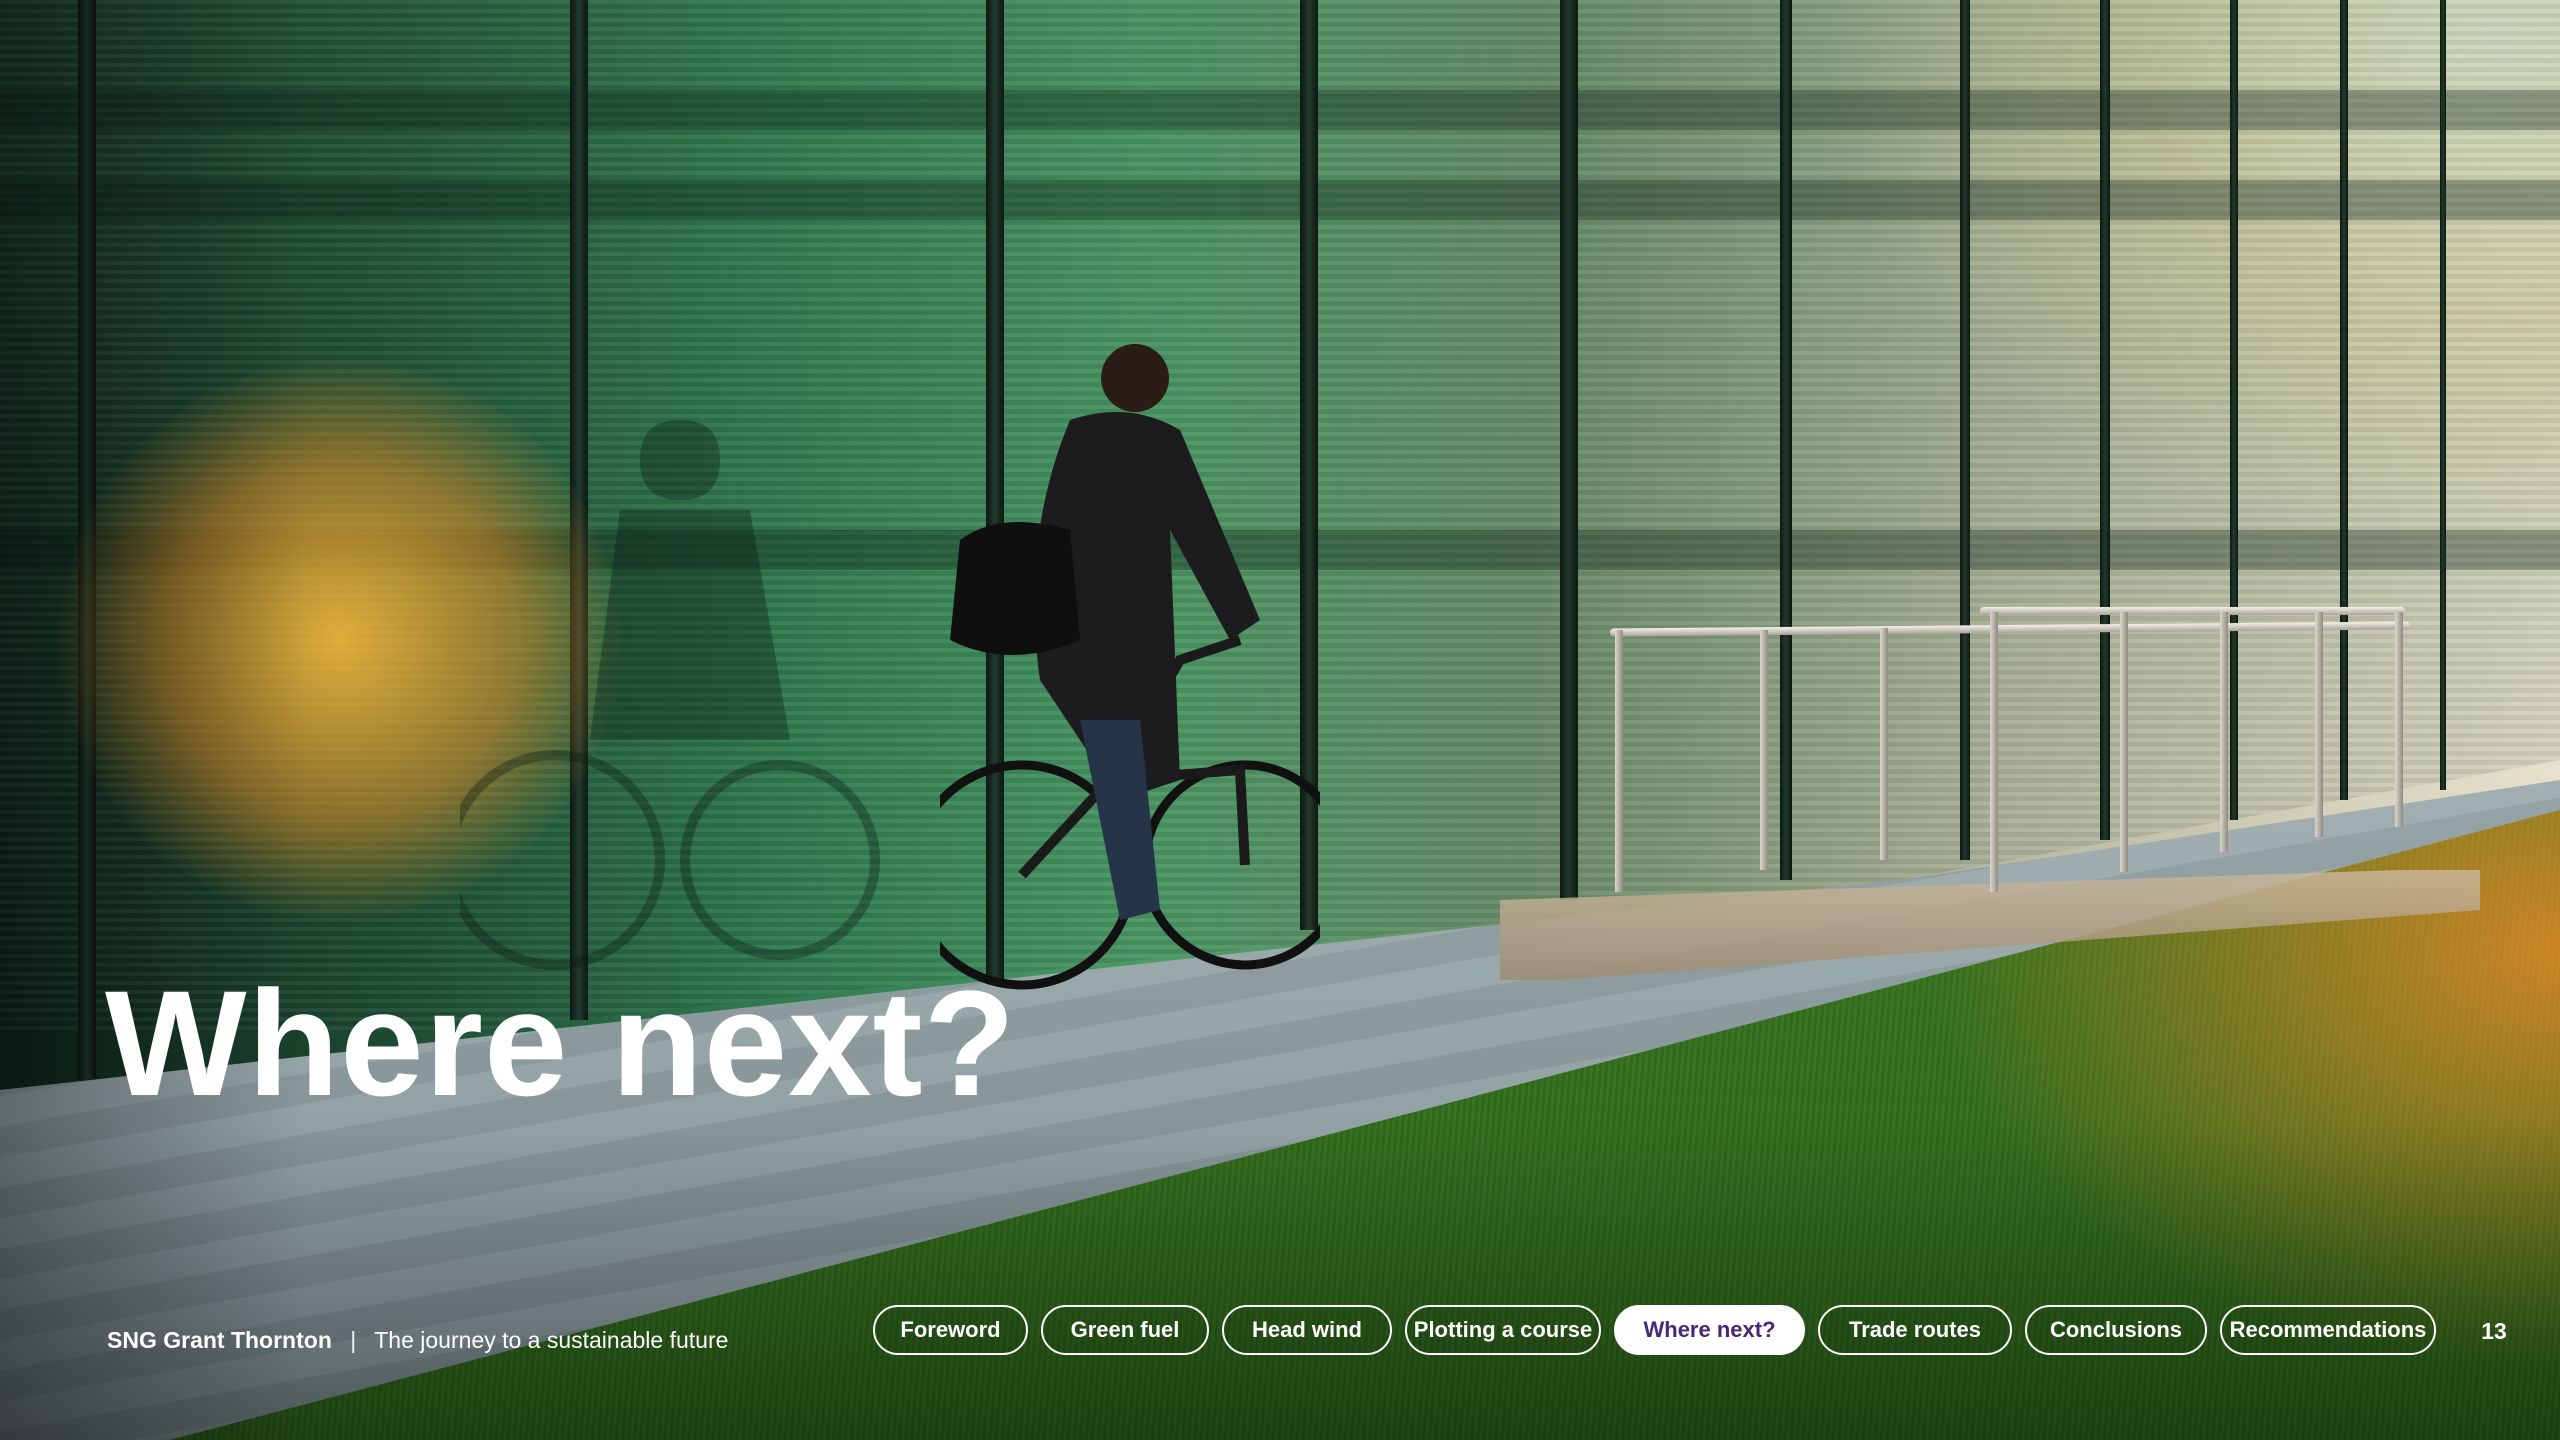 Image resolution: width=2560 pixels, height=1440 pixels. Describe the element at coordinates (561, 1043) in the screenshot. I see `page-title: Where next?` at that location.